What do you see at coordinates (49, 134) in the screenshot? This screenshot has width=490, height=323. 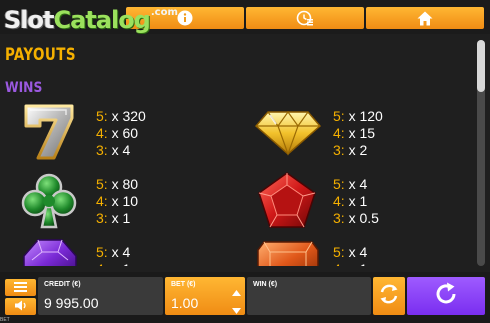 I see `seven-symbol-icon` at bounding box center [49, 134].